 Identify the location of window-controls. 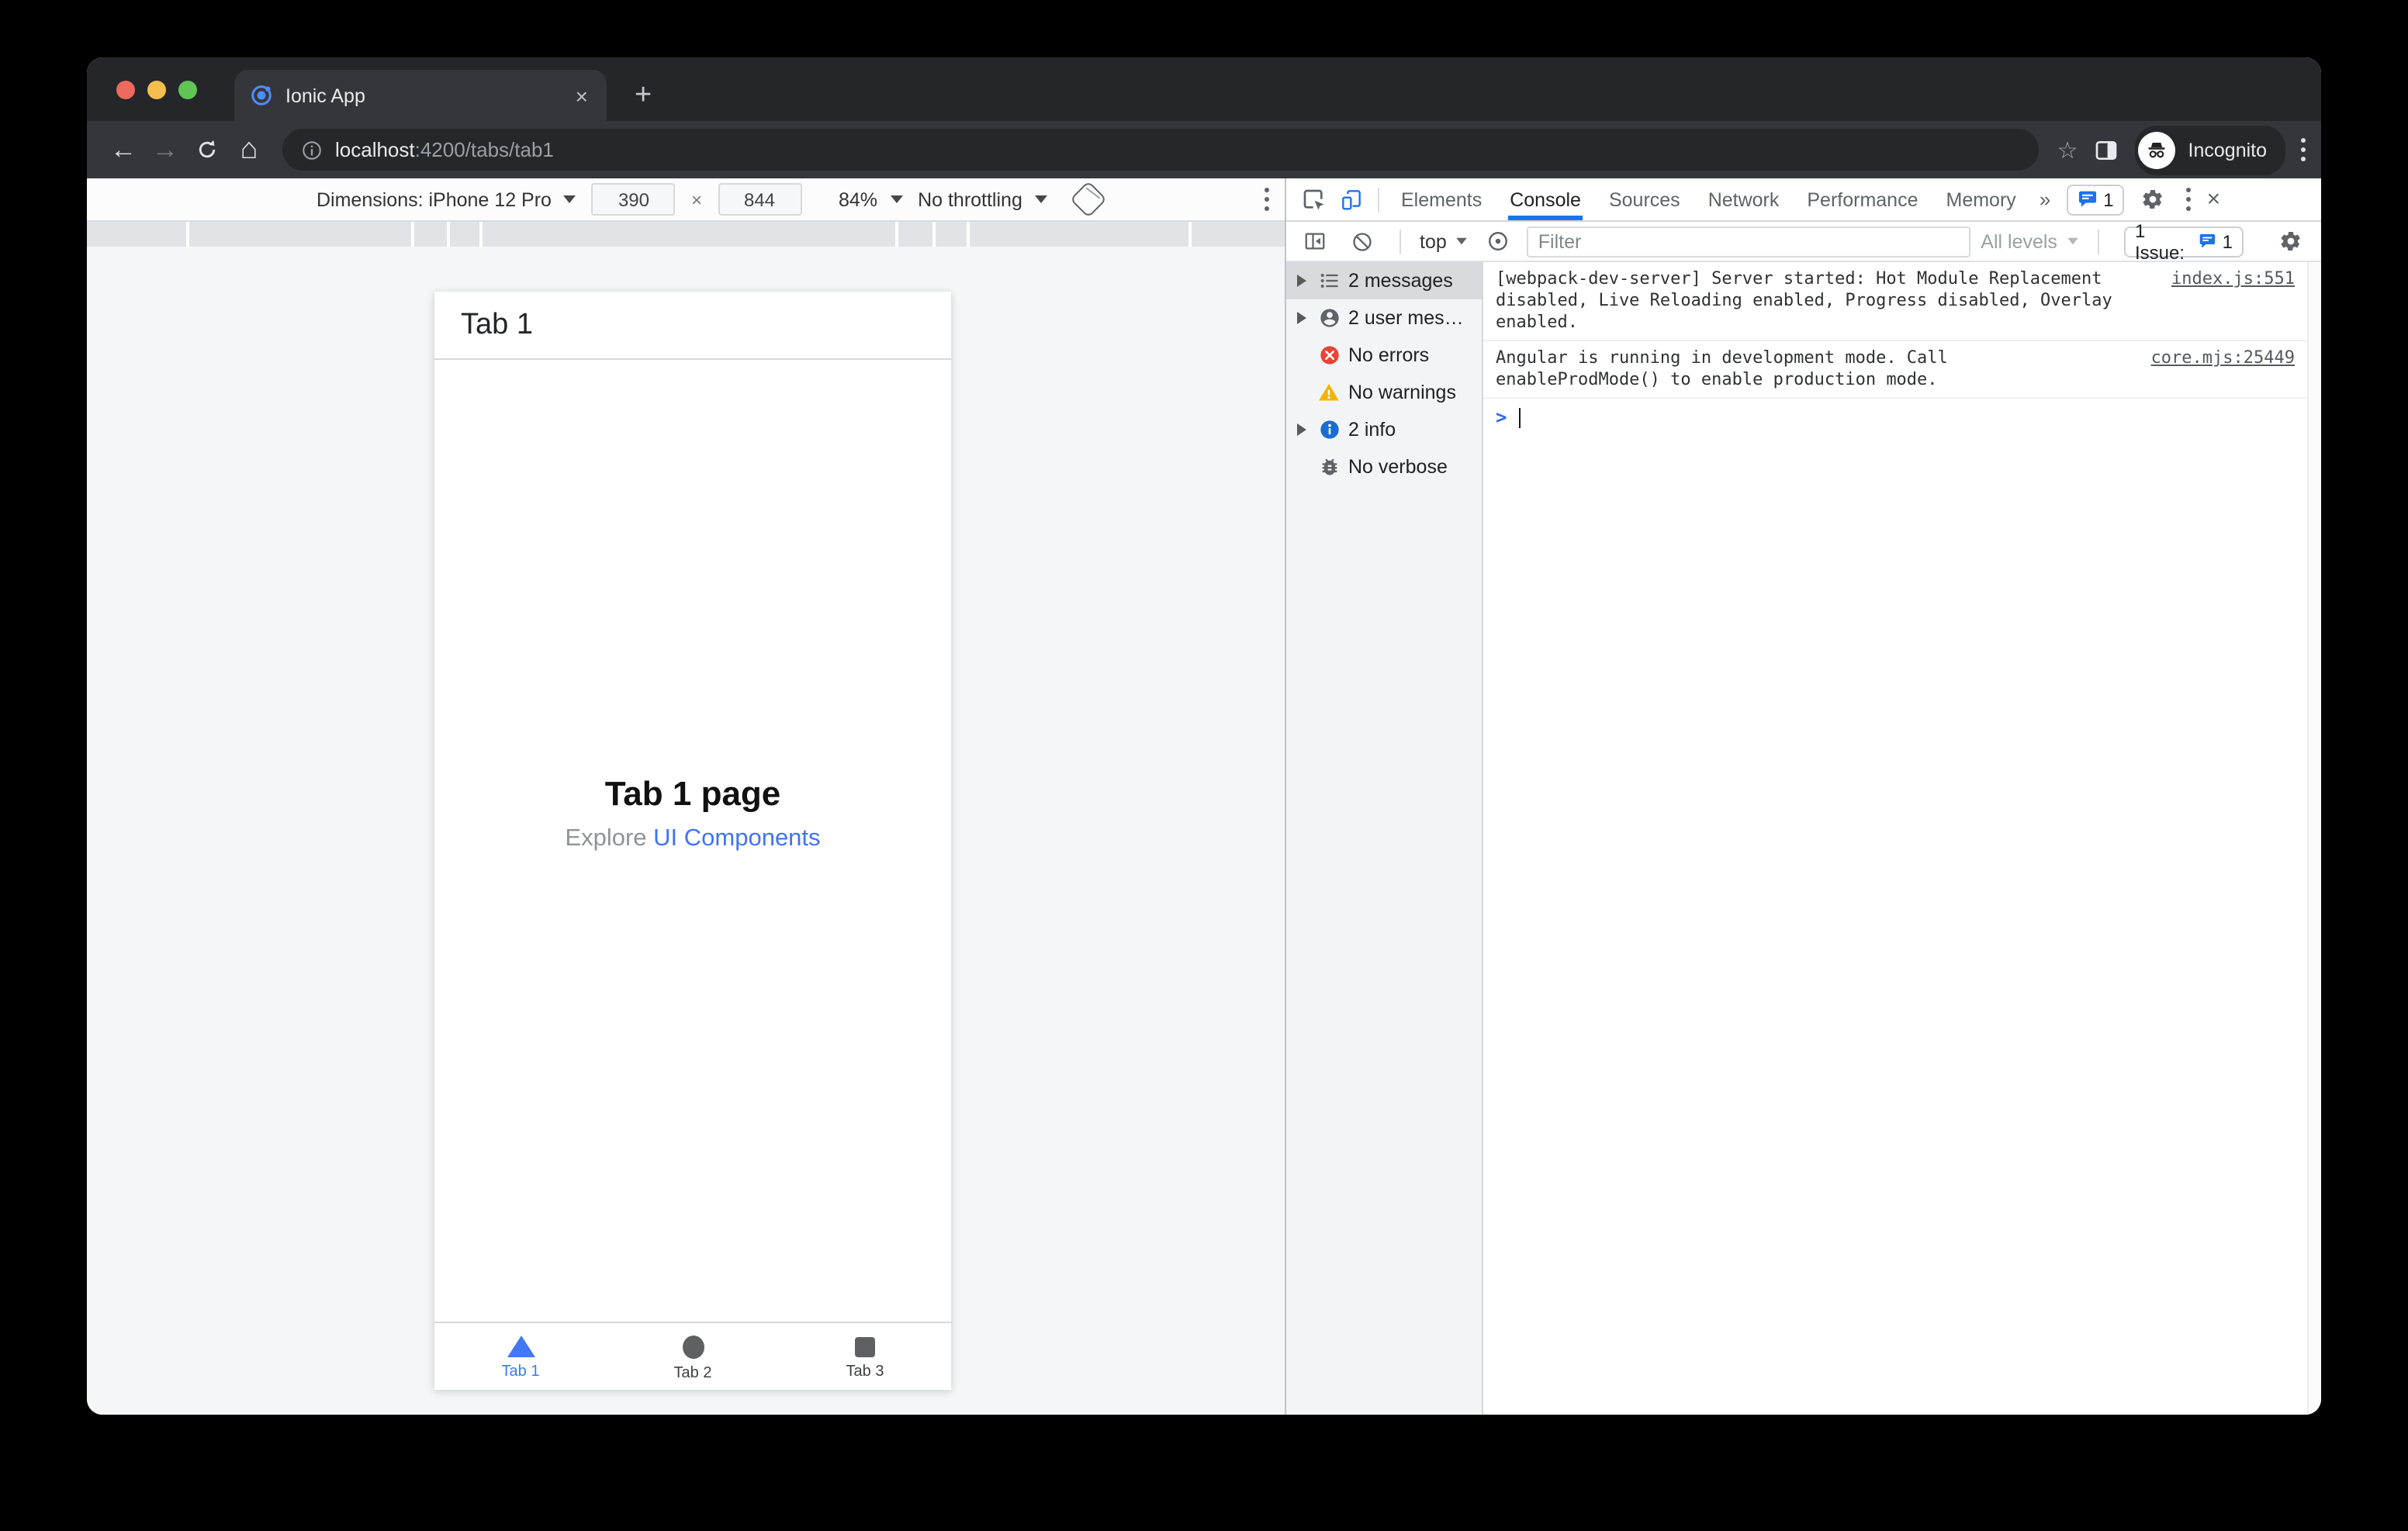
(142, 89).